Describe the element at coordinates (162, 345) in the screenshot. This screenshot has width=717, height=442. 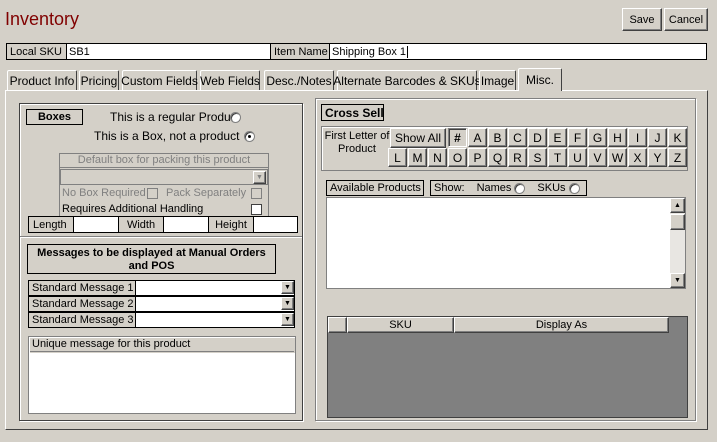
I see `unique-message-label: Unique message for this product` at that location.